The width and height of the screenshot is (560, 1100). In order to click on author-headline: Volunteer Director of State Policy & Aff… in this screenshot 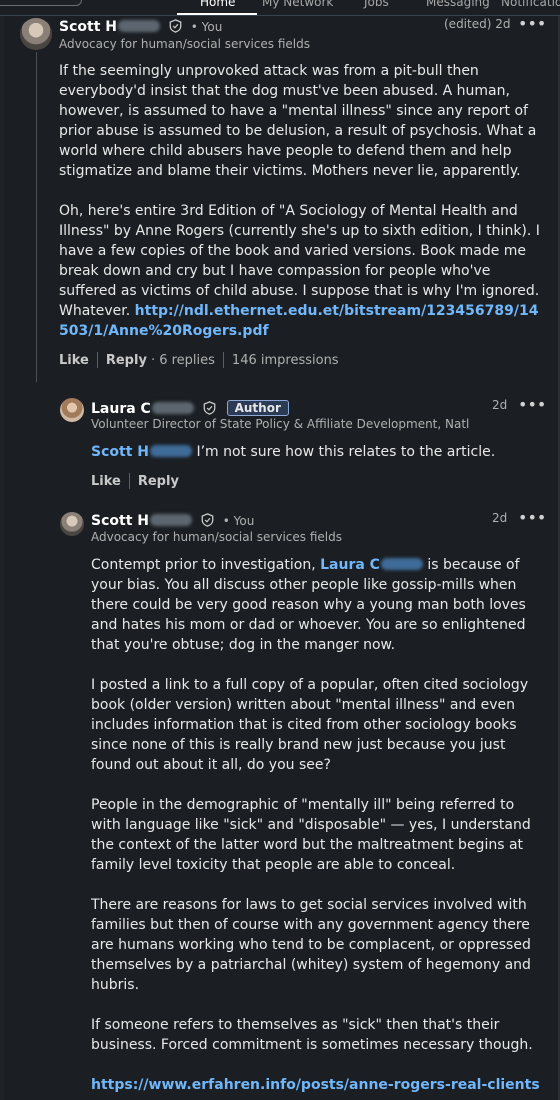, I will do `click(281, 424)`.